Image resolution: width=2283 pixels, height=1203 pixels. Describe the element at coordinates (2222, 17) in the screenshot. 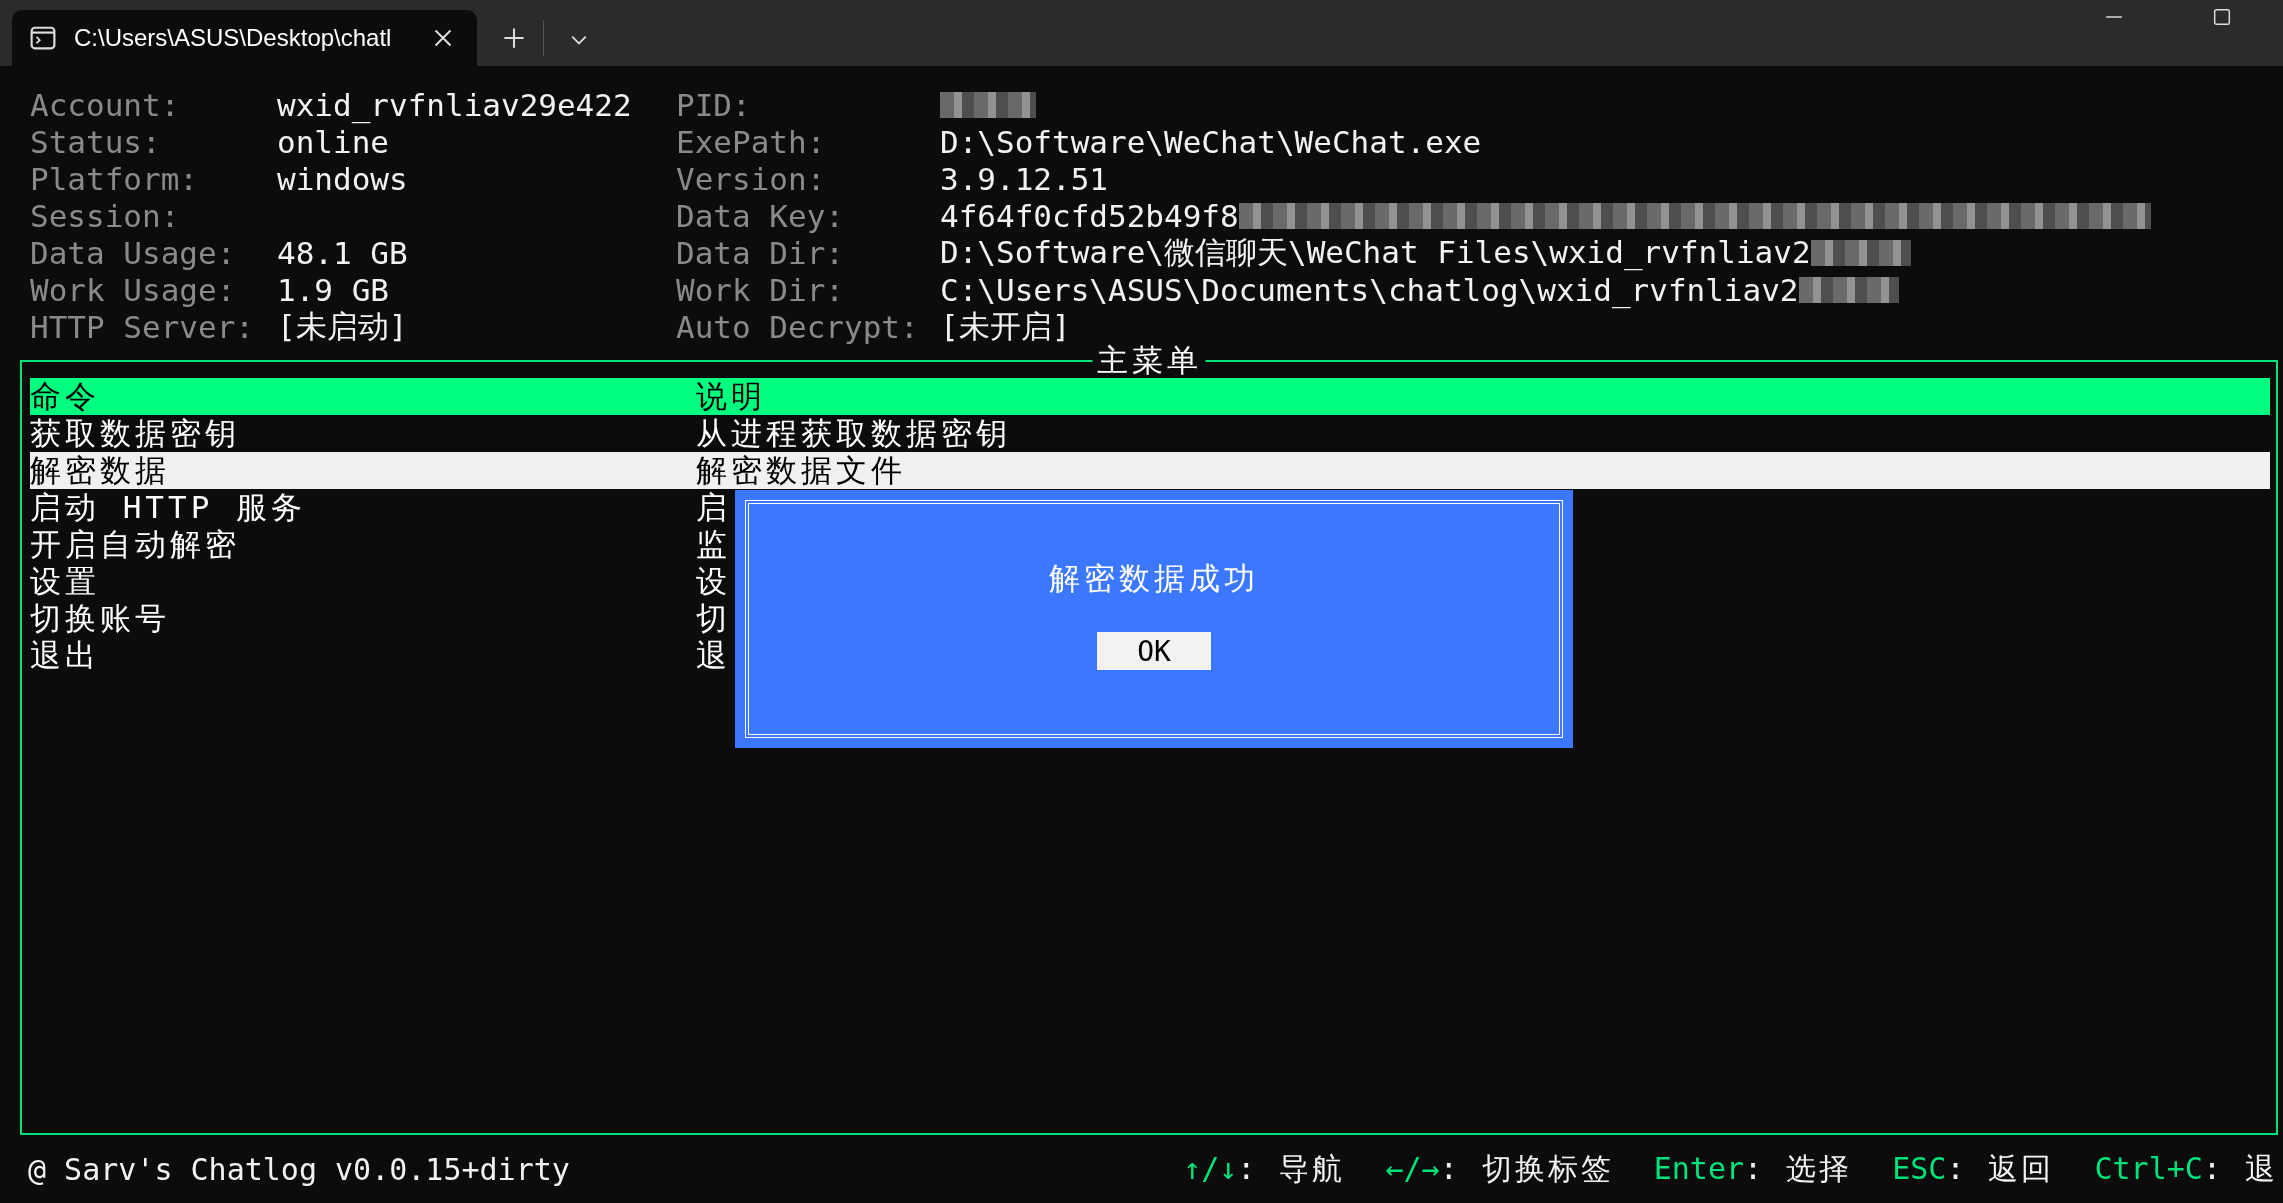

I see `maximize-icon` at that location.